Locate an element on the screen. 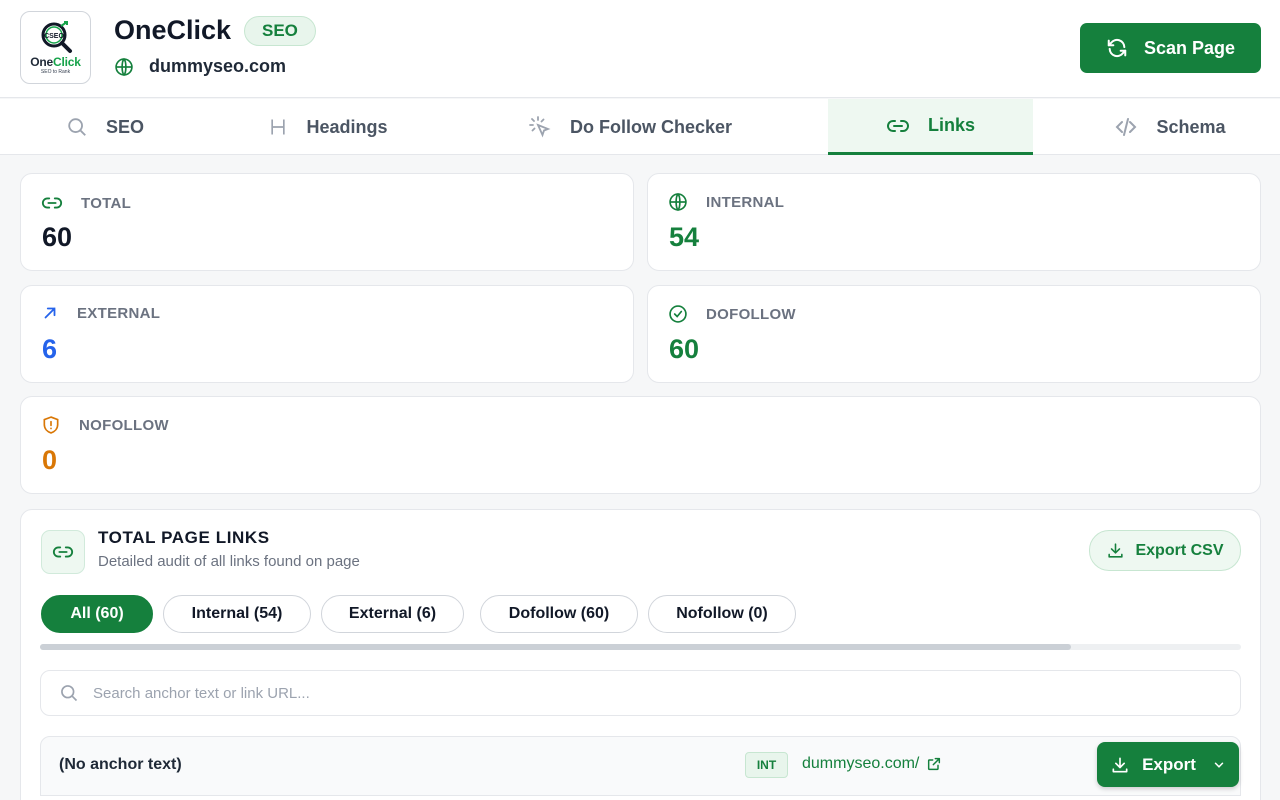  export-csv-button: Export CSV is located at coordinates (1165, 550).